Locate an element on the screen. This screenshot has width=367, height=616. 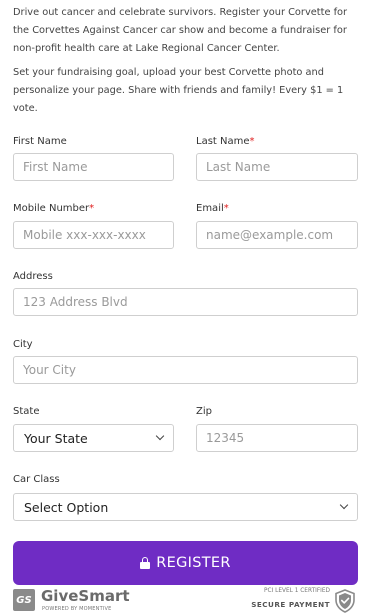
car-class-label: Car Class is located at coordinates (36, 479).